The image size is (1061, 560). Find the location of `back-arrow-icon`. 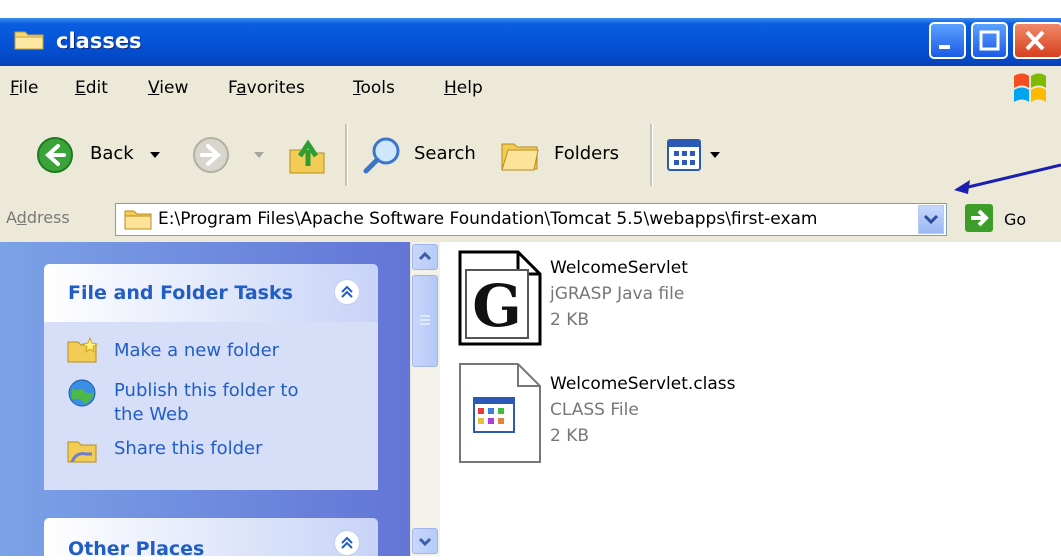

back-arrow-icon is located at coordinates (55, 155).